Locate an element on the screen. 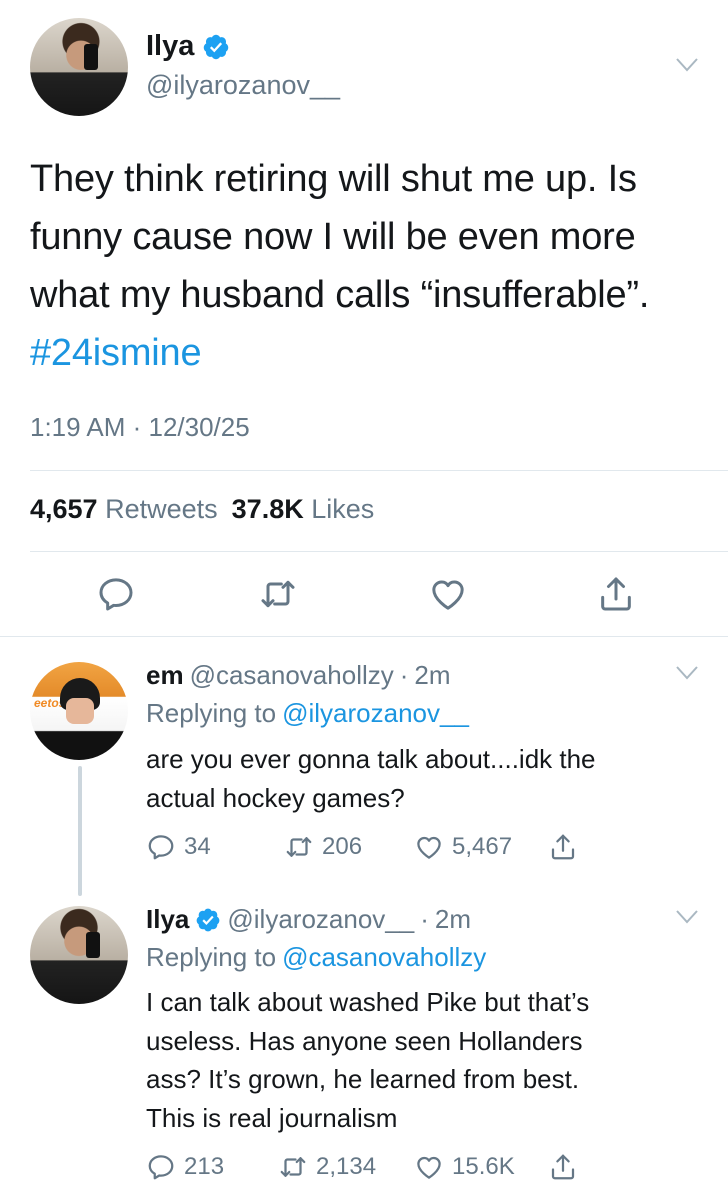 The image size is (728, 1200). replying-to: Replying to @ilyarozanov__ is located at coordinates (307, 713).